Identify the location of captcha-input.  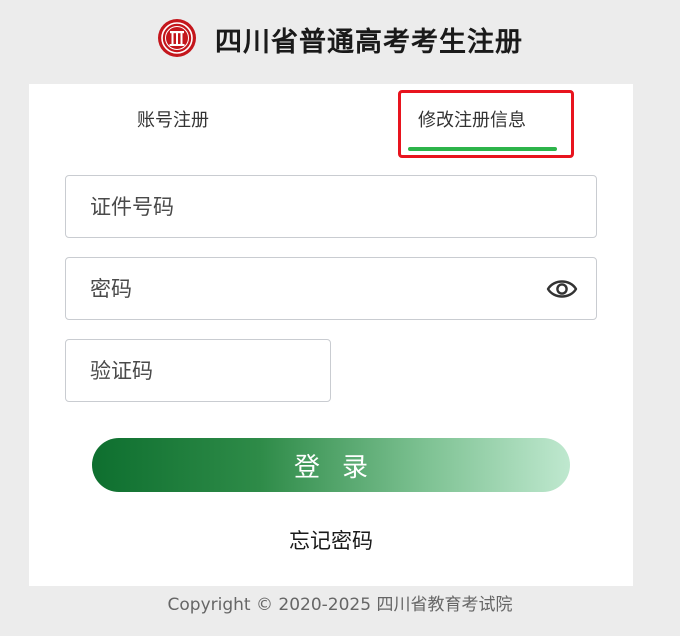
(198, 370).